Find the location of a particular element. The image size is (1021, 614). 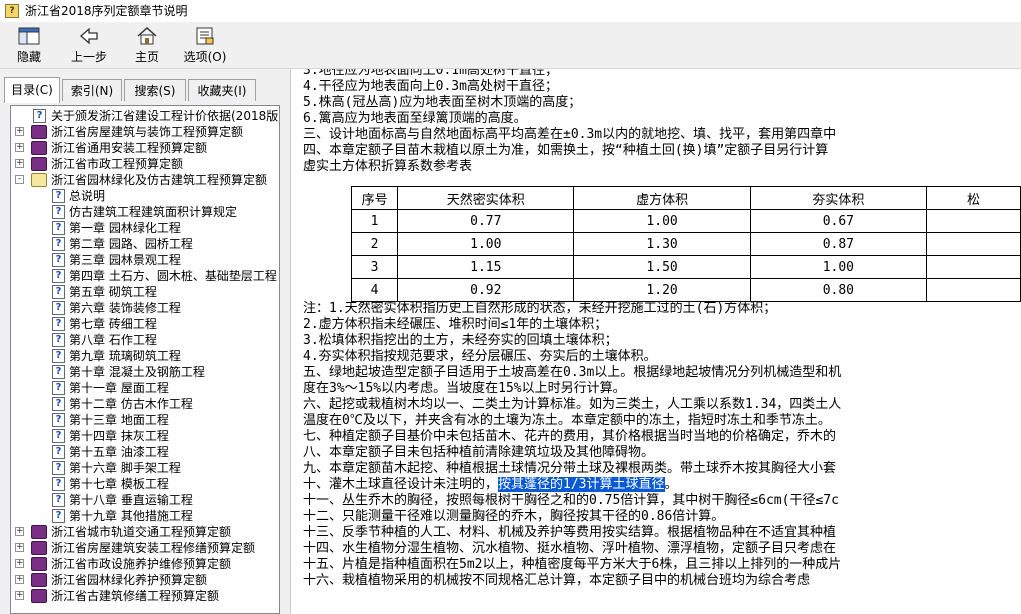

table-header-cell: 夯实体积 is located at coordinates (838, 198).